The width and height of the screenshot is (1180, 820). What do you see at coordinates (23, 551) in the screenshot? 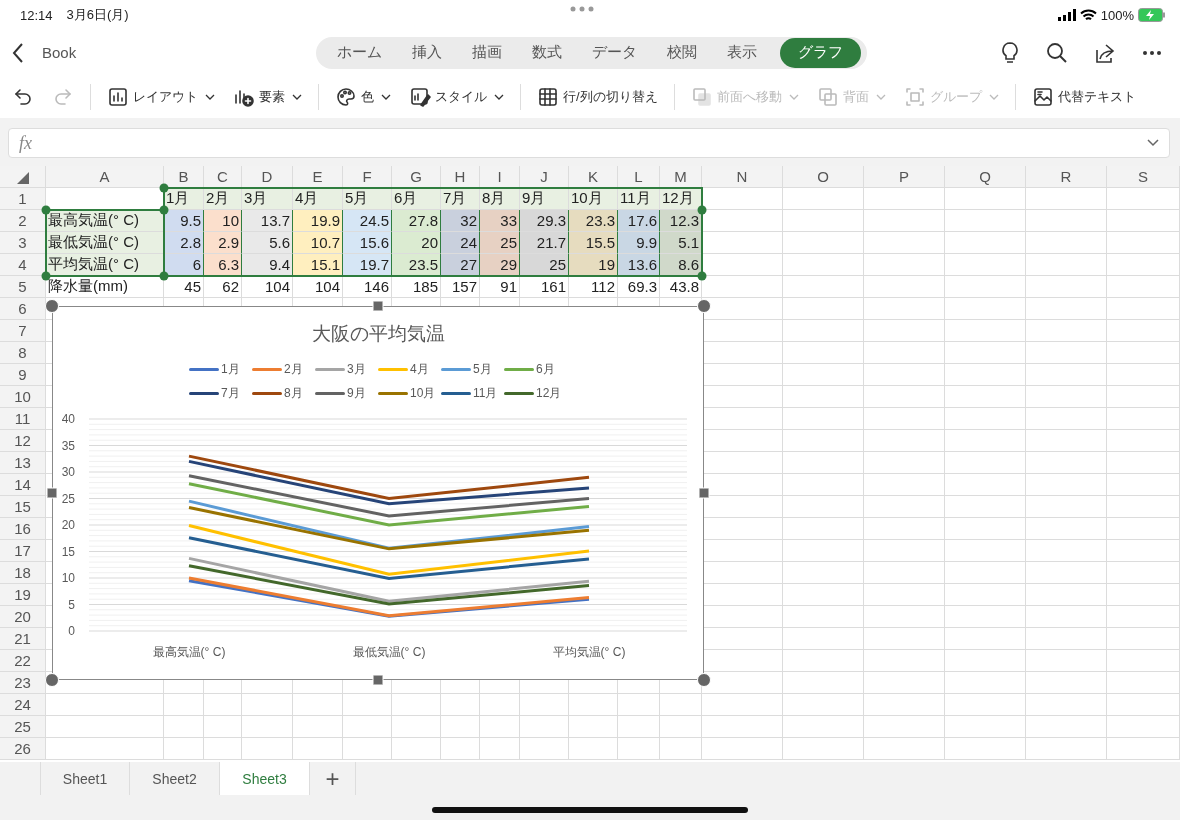
I see `row-header: 17` at bounding box center [23, 551].